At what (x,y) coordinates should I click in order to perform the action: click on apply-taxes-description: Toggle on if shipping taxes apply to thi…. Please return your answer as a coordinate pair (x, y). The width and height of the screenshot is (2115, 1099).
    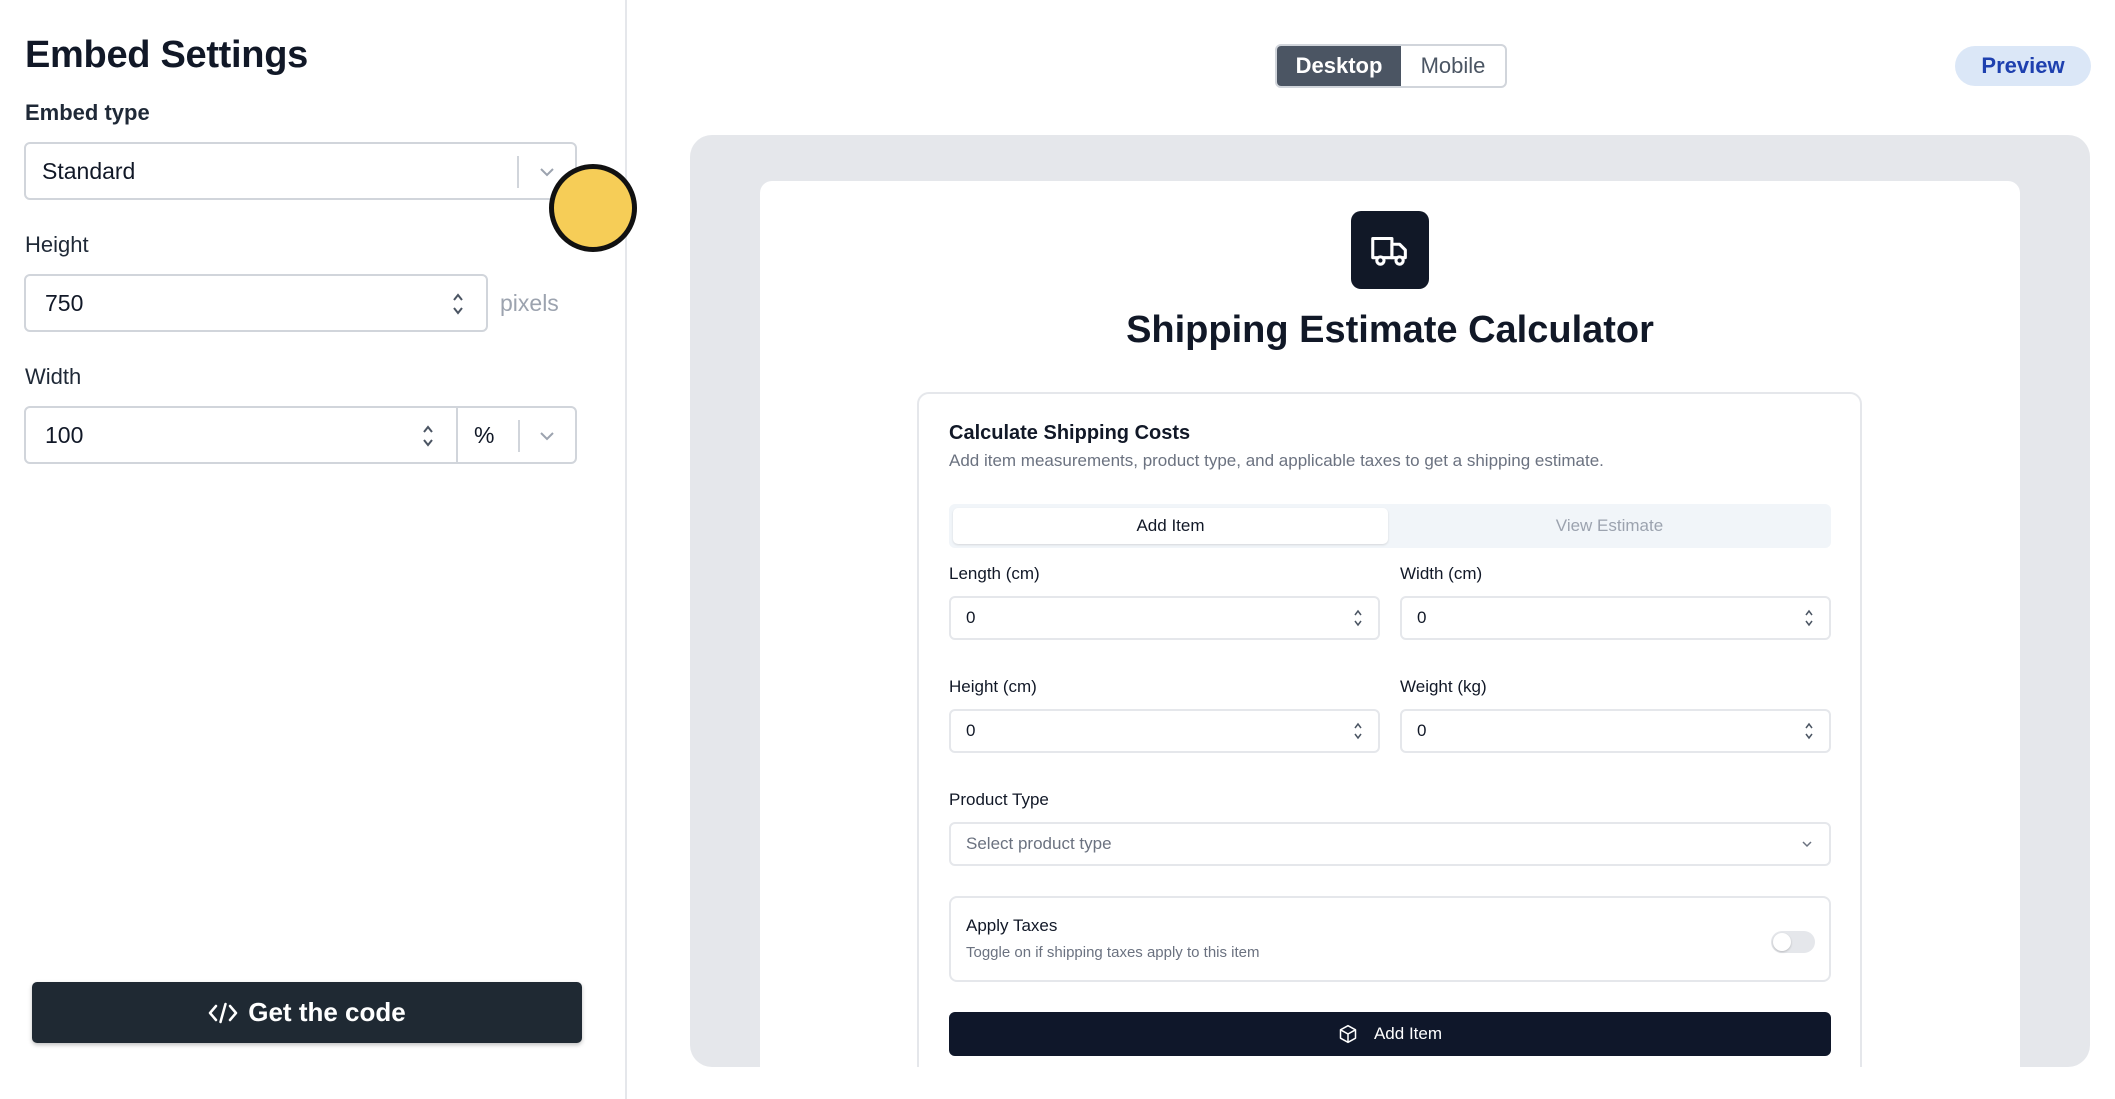
    Looking at the image, I should click on (1113, 952).